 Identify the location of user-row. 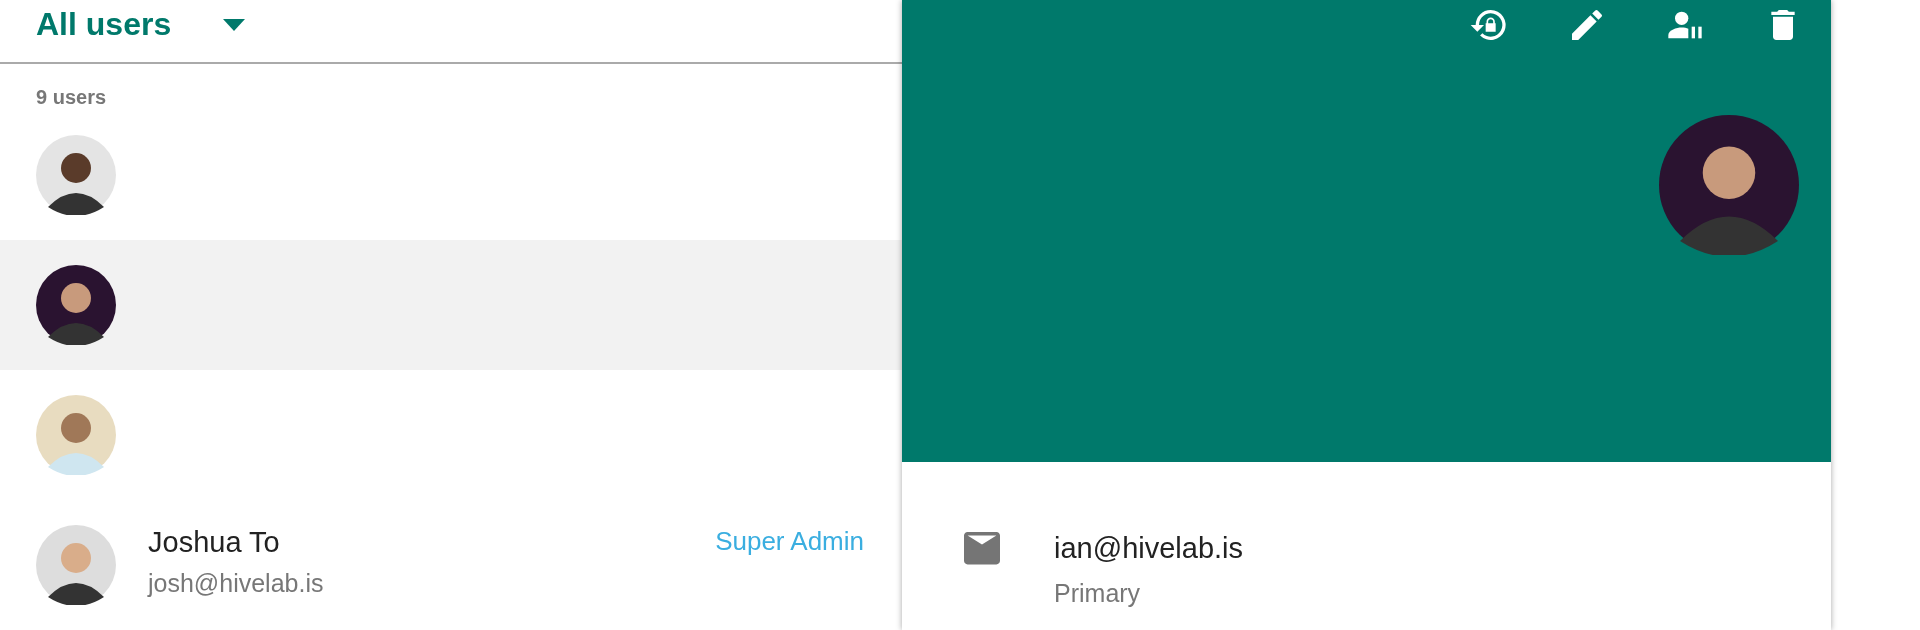
(451, 305).